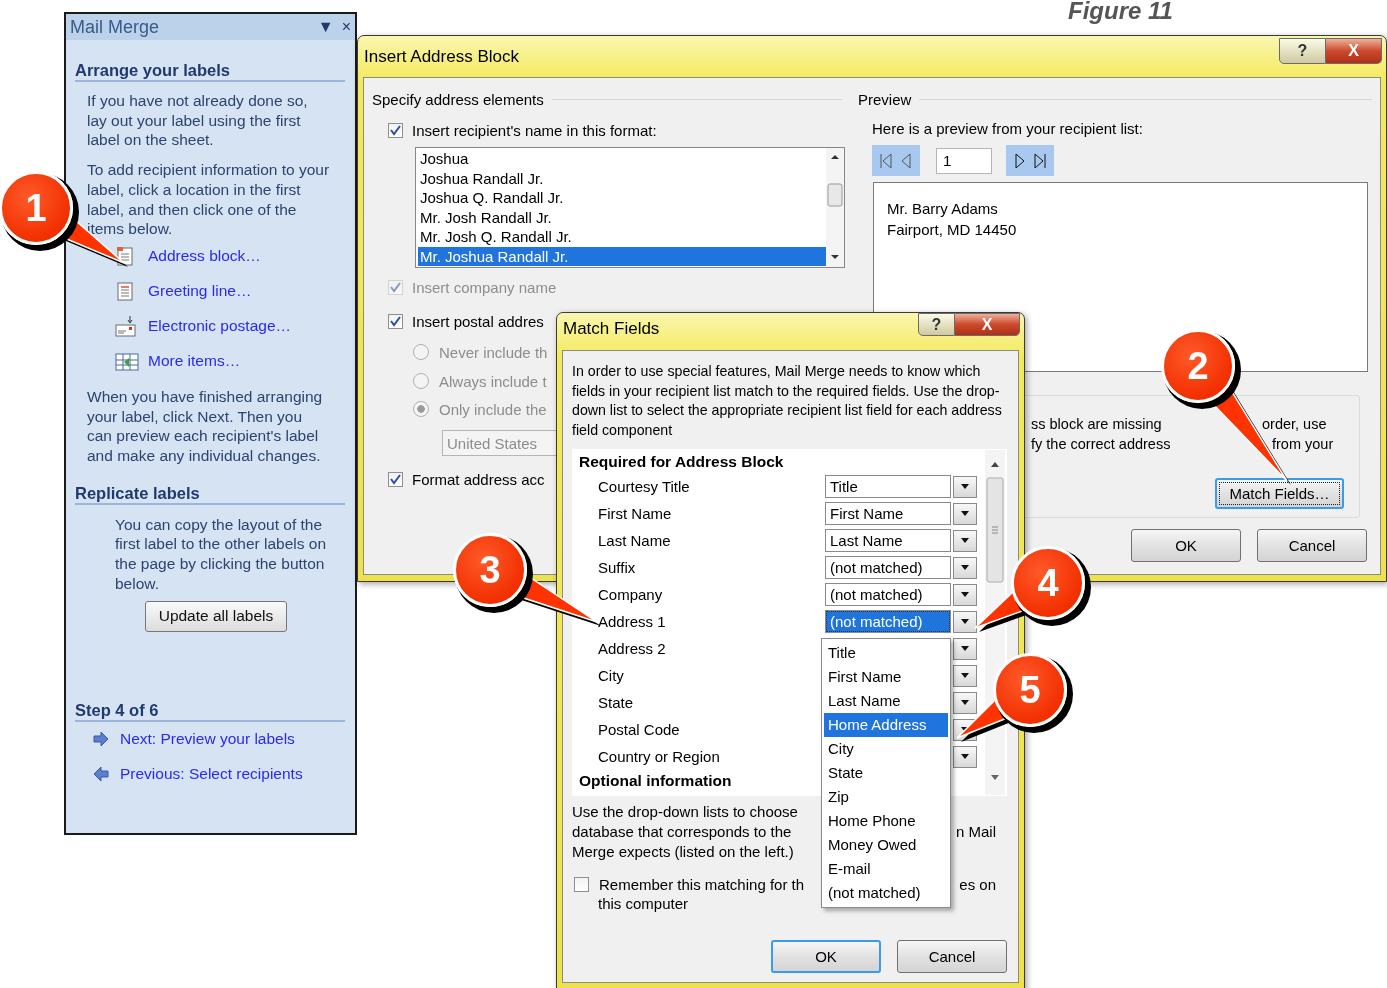 The image size is (1387, 988). Describe the element at coordinates (639, 730) in the screenshot. I see `field-label: Postal Code` at that location.